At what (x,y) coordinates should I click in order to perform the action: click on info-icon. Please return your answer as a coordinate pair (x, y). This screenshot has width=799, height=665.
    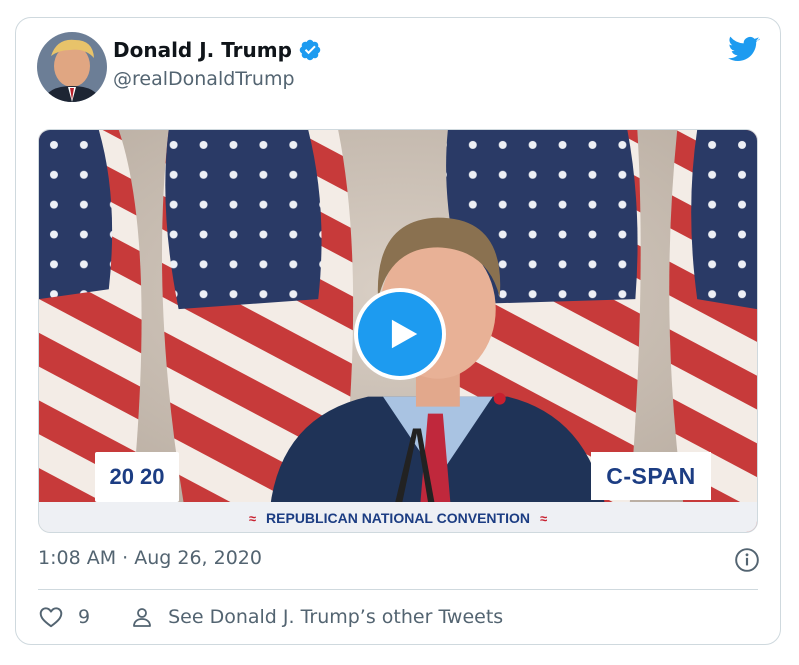
    Looking at the image, I should click on (747, 560).